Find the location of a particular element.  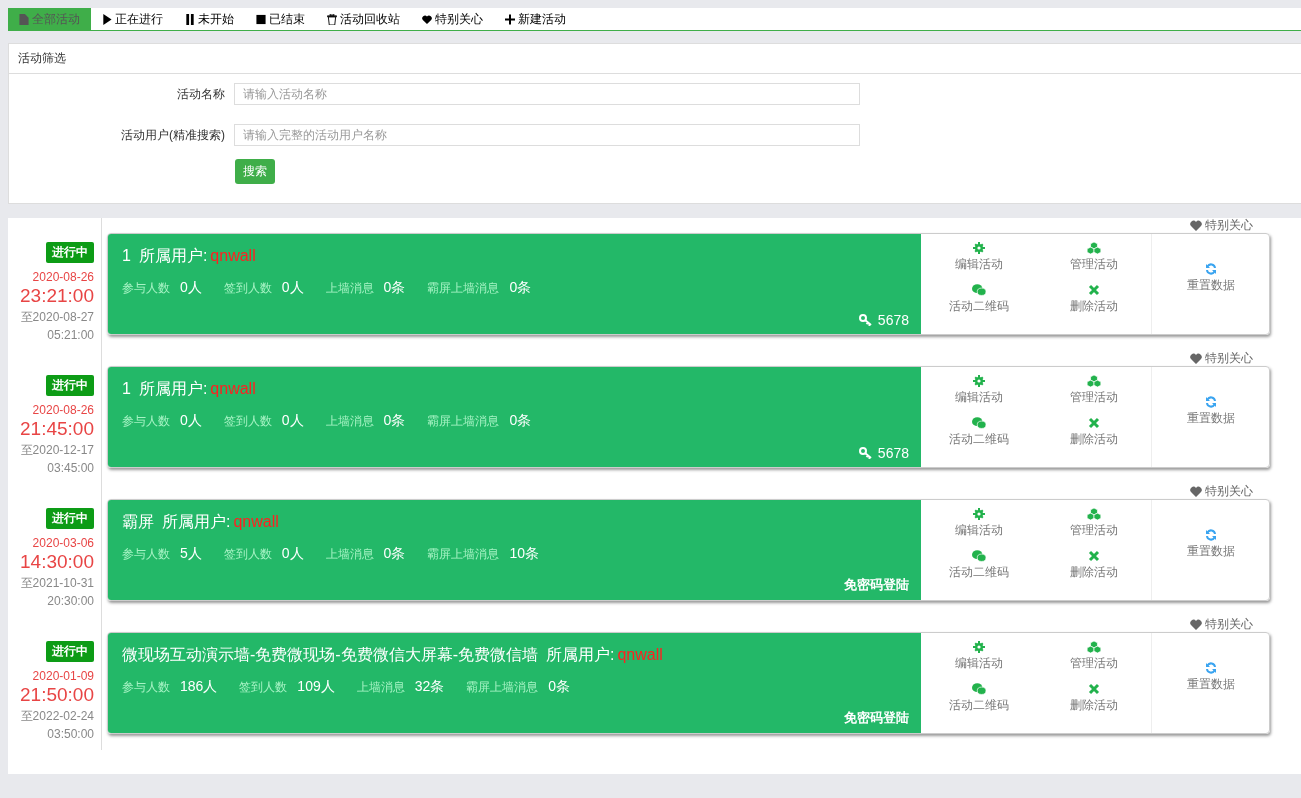

field-label: 活动用户(精准搜索) is located at coordinates (173, 135).